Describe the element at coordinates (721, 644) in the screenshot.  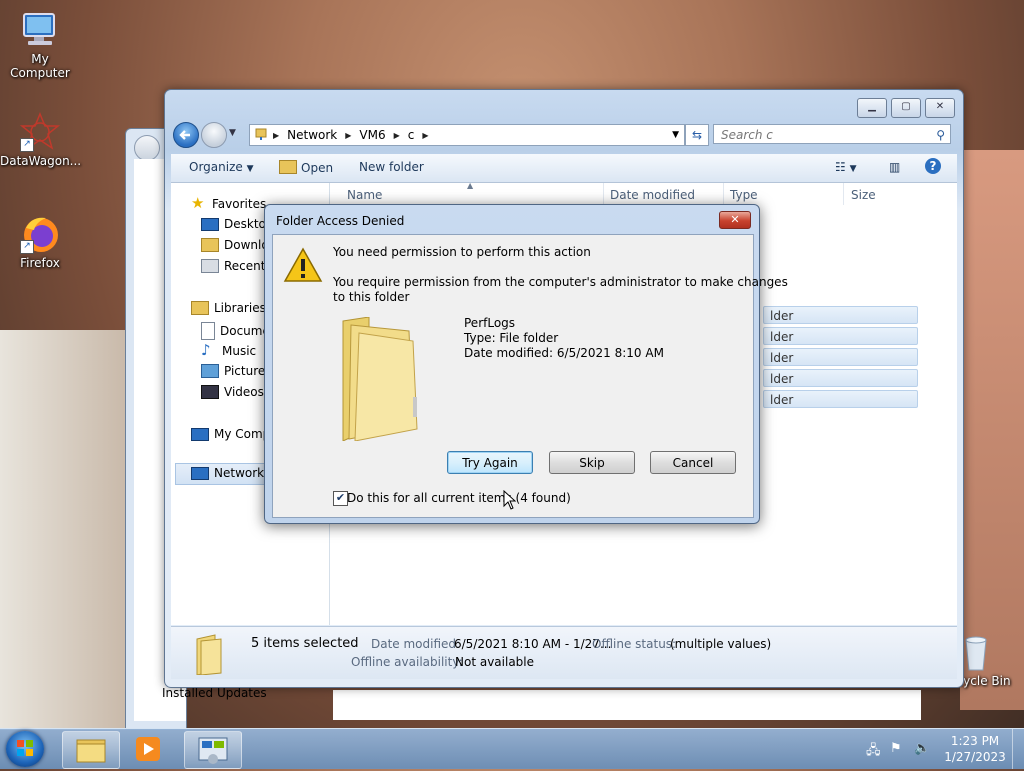
I see `offline-status-value: (multiple values)` at that location.